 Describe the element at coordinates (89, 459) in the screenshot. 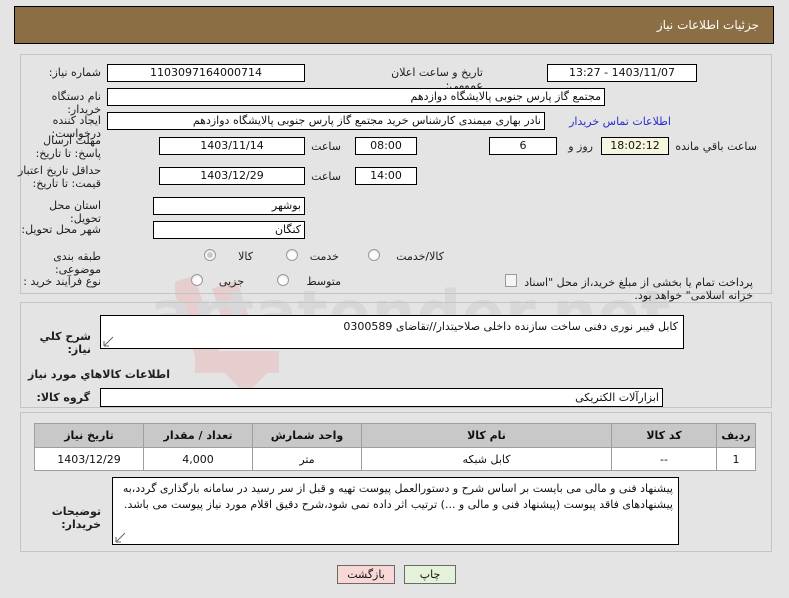

I see `cell-need-date: 1403/12/29` at that location.